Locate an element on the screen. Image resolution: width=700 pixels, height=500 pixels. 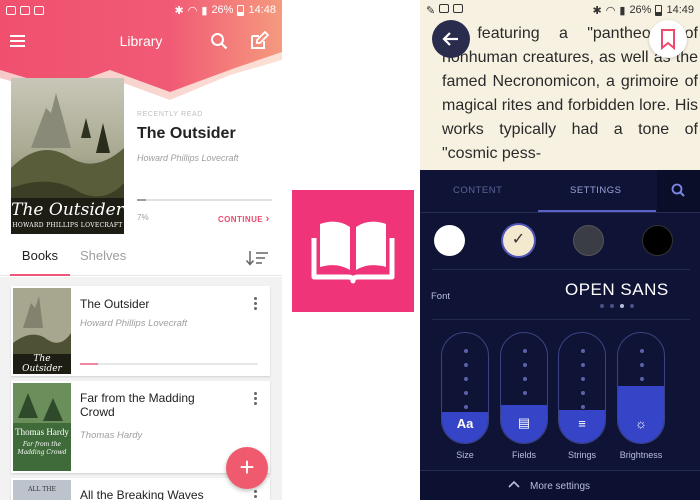
recent-book-cover: The Outsider HOWARD PHILLIPS LOVECRAFT is located at coordinates (67, 156).